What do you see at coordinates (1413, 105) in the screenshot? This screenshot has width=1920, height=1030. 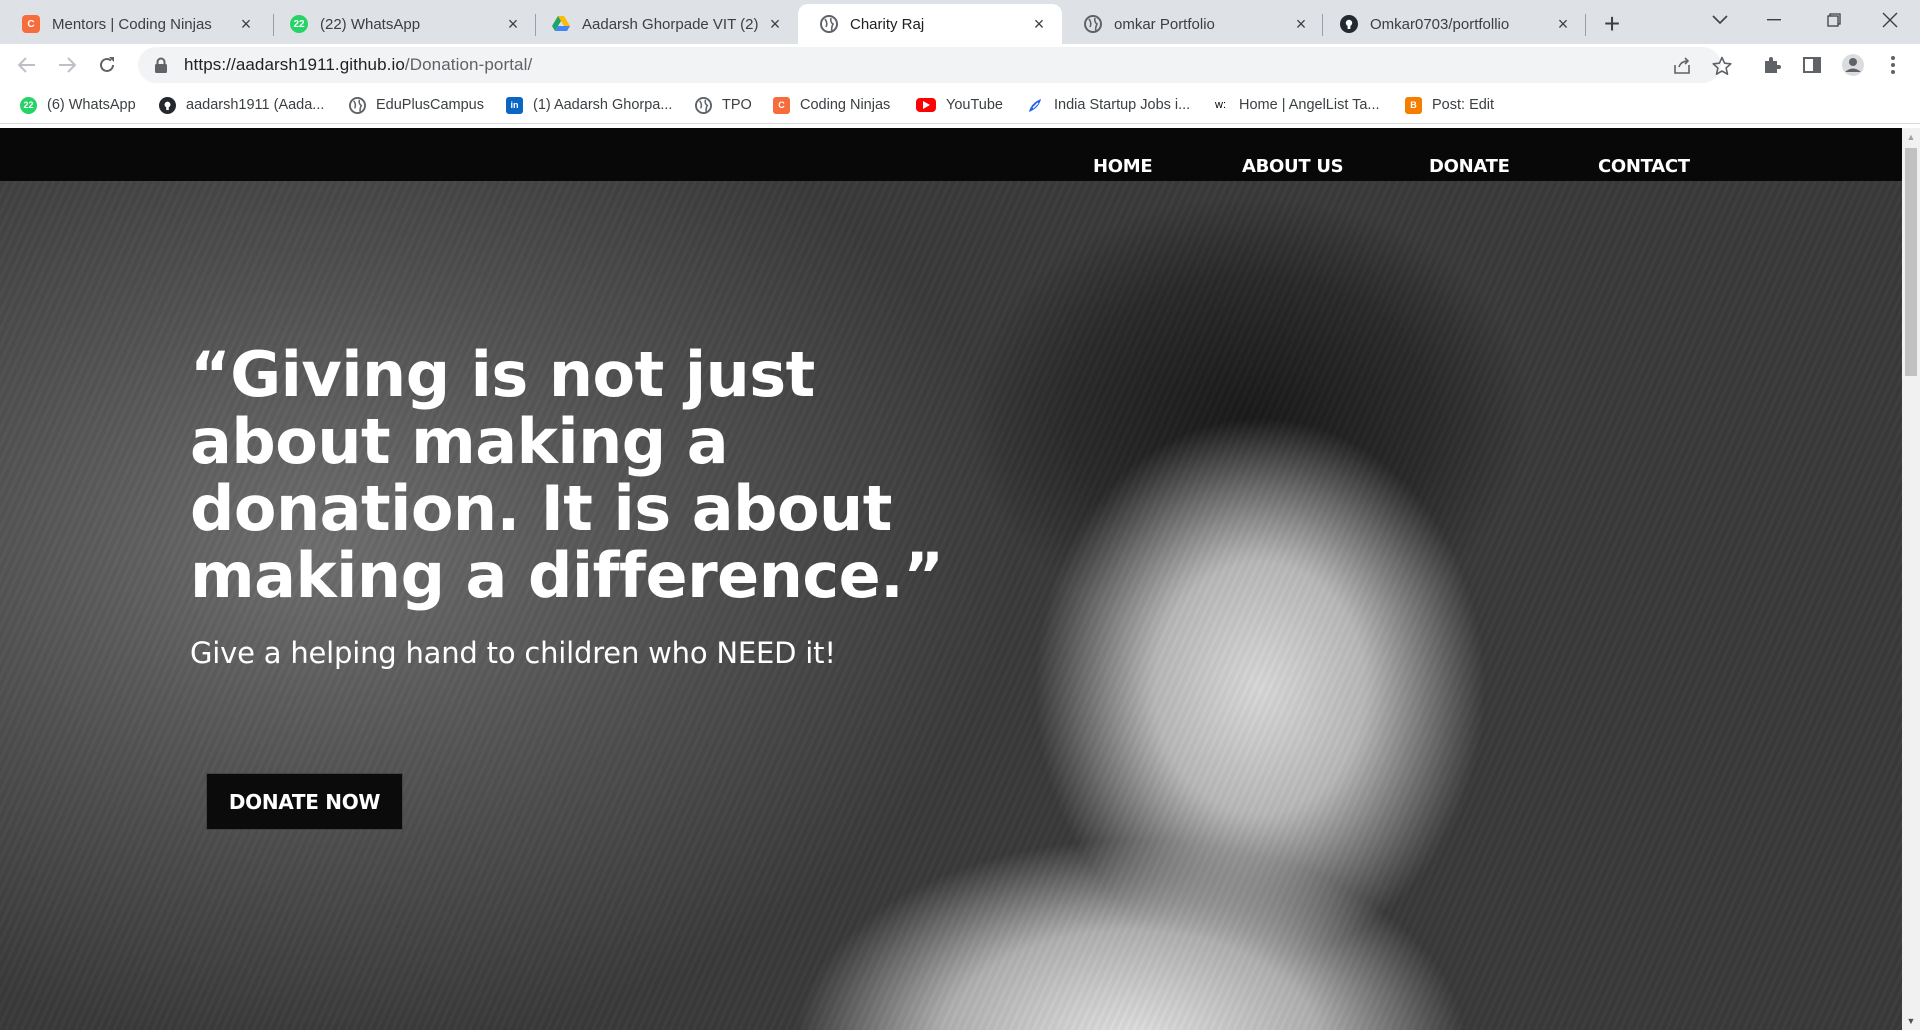 I see `blogger-icon: B` at bounding box center [1413, 105].